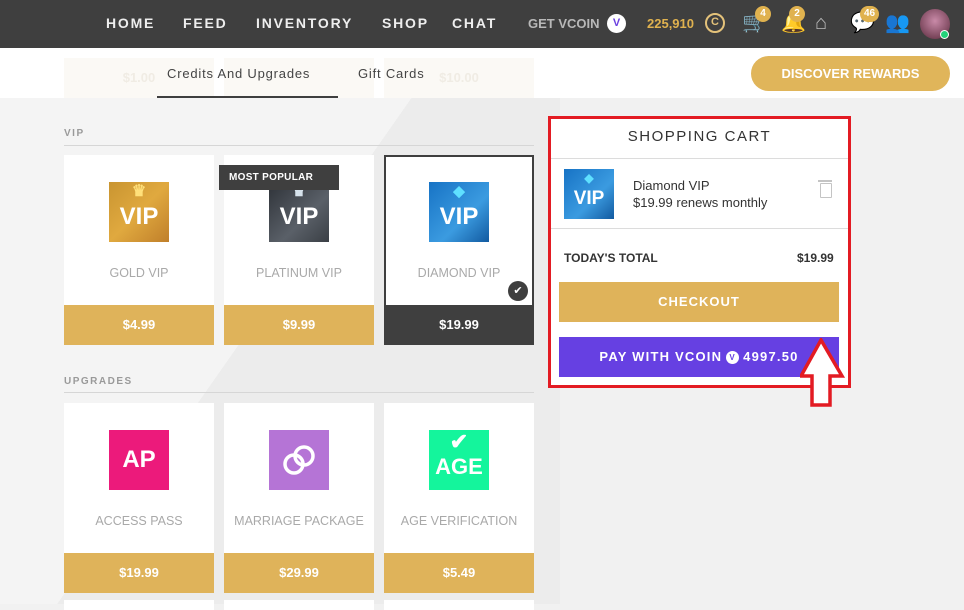 The width and height of the screenshot is (964, 610). Describe the element at coordinates (699, 357) in the screenshot. I see `pay-with-vcoin-button: PAY WITH VCOIN V 4997.50` at that location.